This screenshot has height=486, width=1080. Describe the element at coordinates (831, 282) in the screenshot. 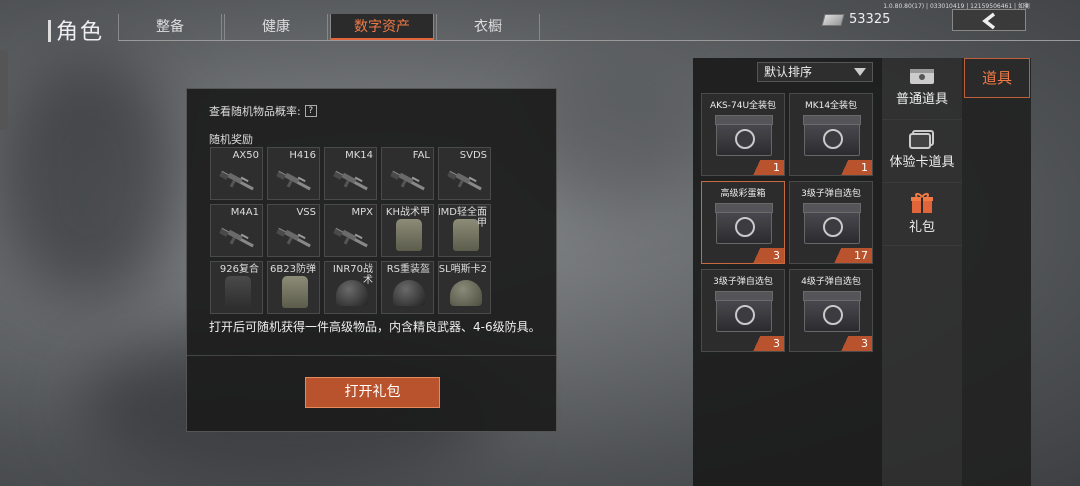

I see `item-name: 4级子弹自选包` at that location.